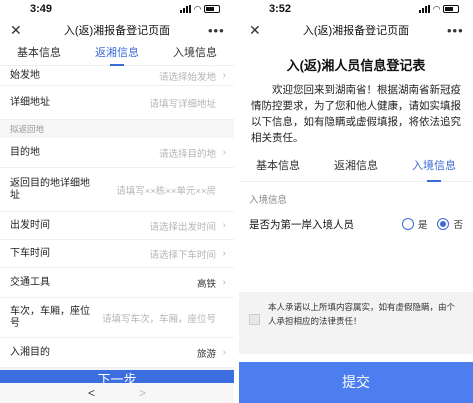 This screenshot has height=403, width=473. Describe the element at coordinates (142, 393) in the screenshot. I see `forward-arrow-icon: >` at that location.